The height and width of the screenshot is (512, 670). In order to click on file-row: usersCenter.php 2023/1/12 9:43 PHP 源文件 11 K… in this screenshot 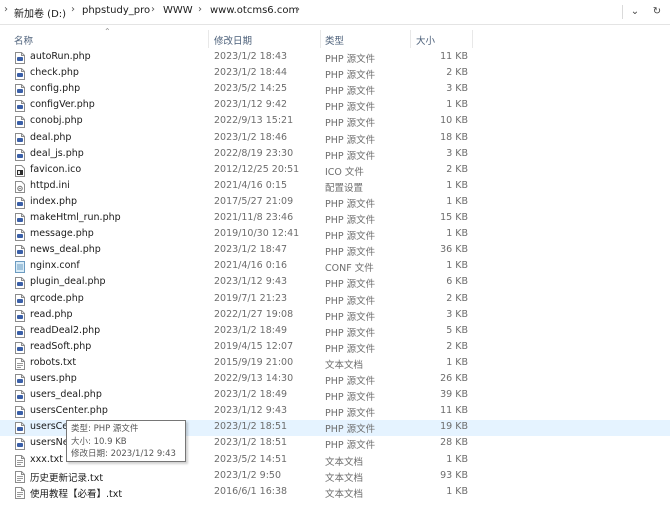, I will do `click(335, 412)`.